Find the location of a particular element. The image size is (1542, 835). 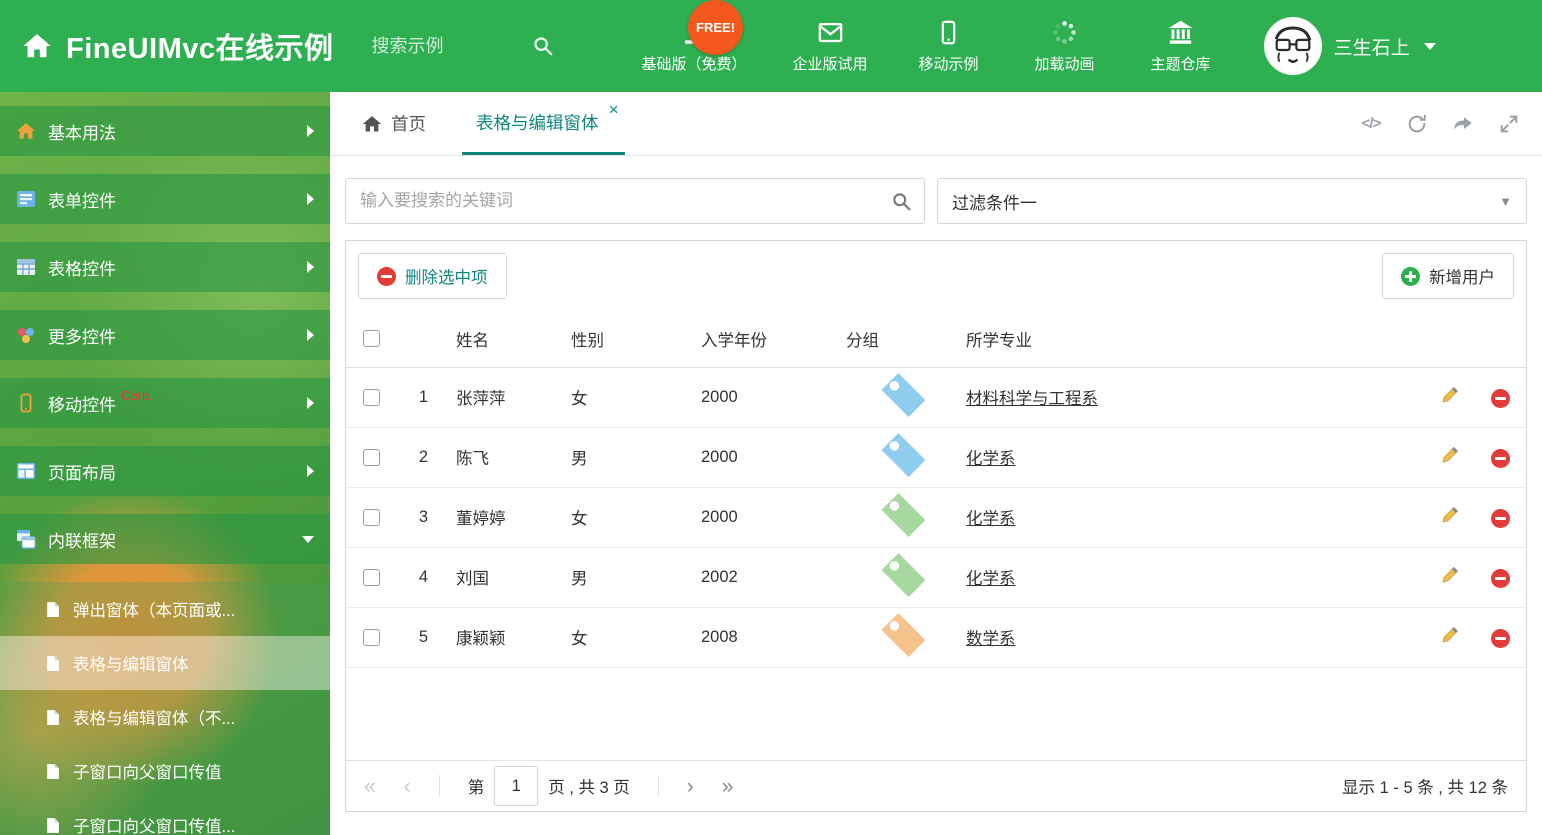

row-index: 4 is located at coordinates (423, 577).